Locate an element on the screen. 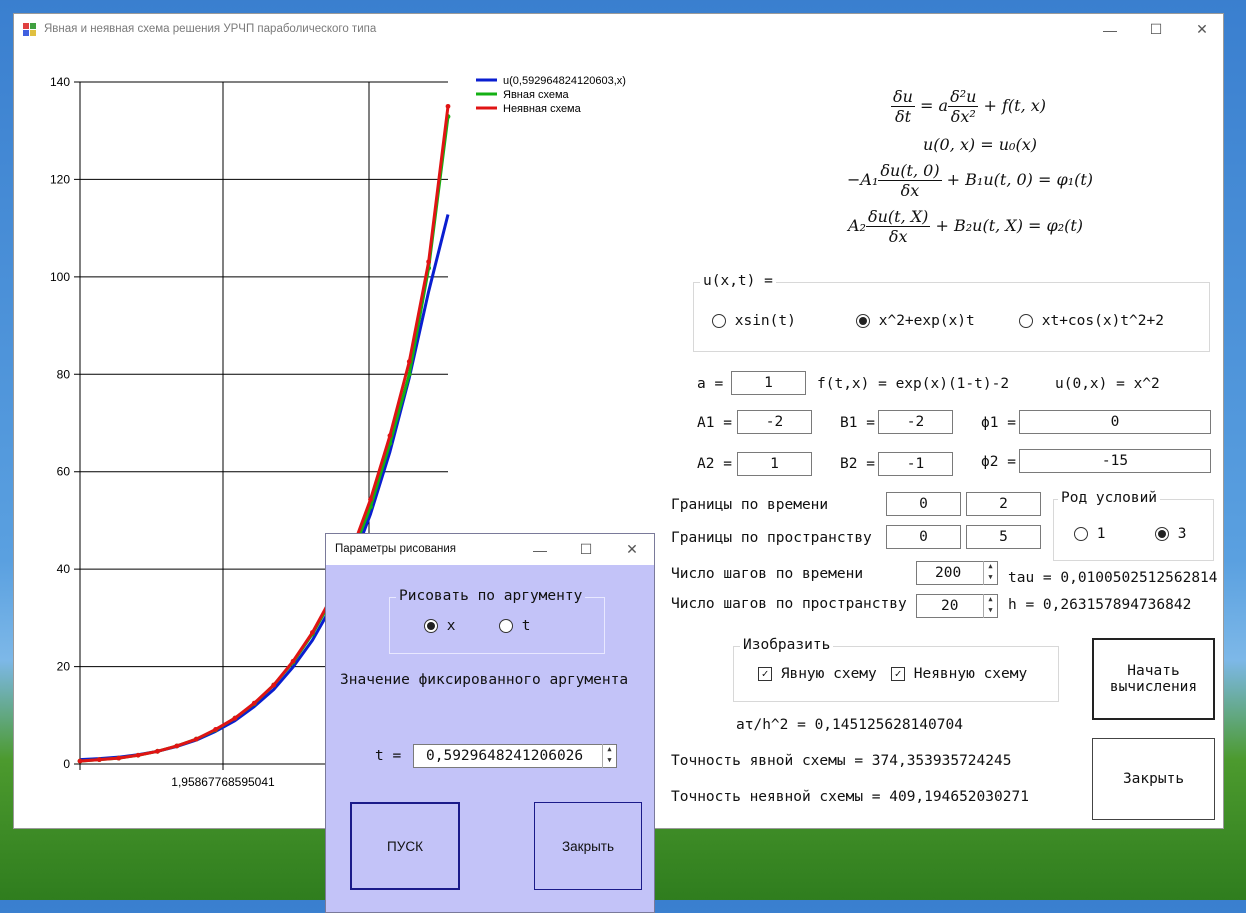 This screenshot has width=1246, height=913. radio-x2exp-label: x^2+exp(x)t is located at coordinates (926, 321).